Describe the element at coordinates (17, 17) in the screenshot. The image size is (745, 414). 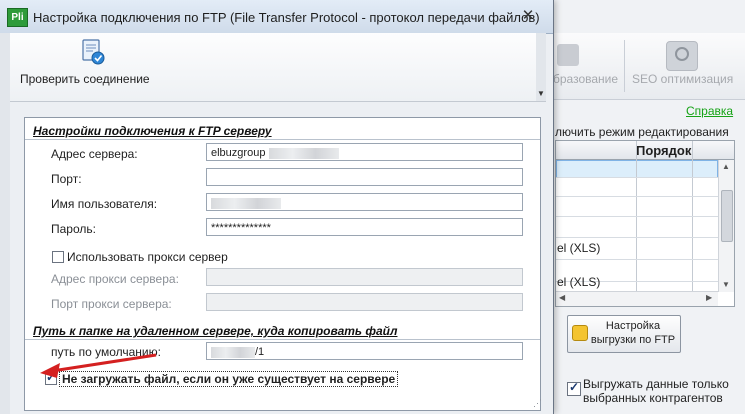
I see `app-logo-icon: Pli` at that location.